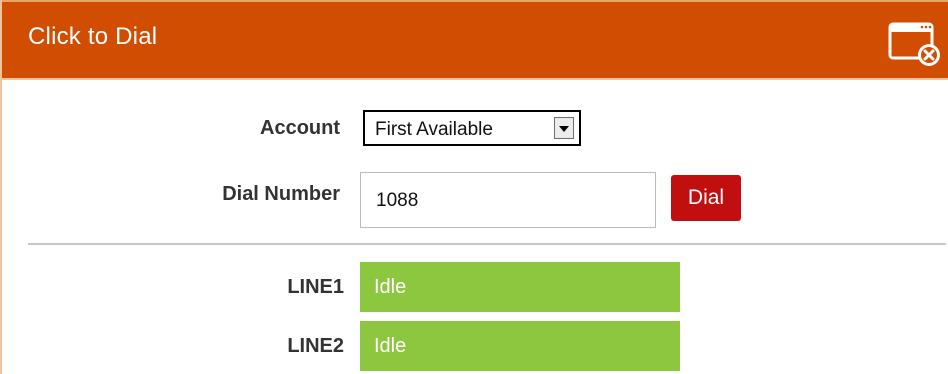 This screenshot has width=948, height=374. What do you see at coordinates (281, 194) in the screenshot?
I see `dial-number-label: Dial Number` at bounding box center [281, 194].